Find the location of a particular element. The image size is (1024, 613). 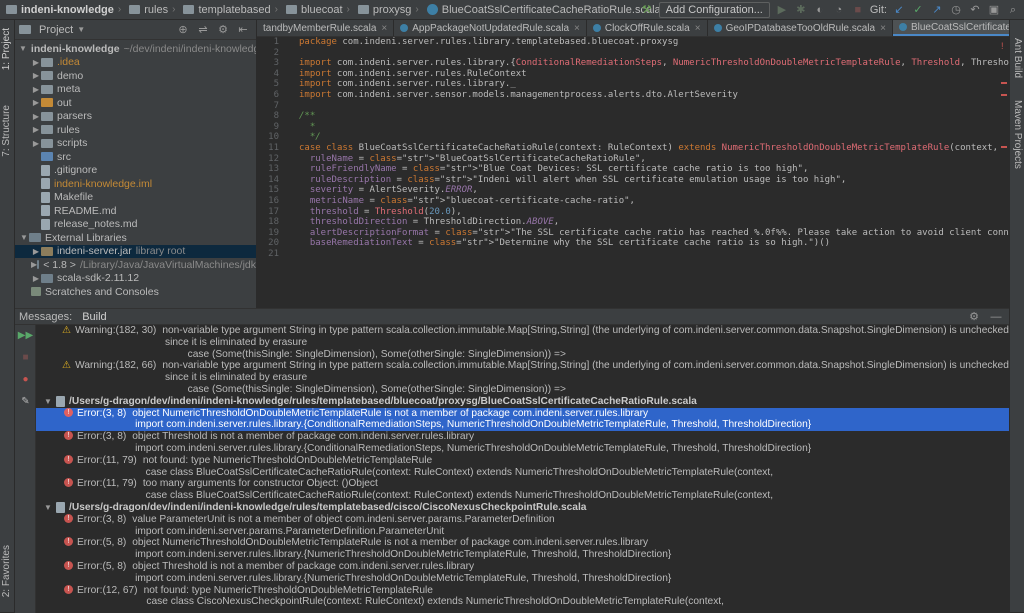

line-number: 1 is located at coordinates (272, 42).